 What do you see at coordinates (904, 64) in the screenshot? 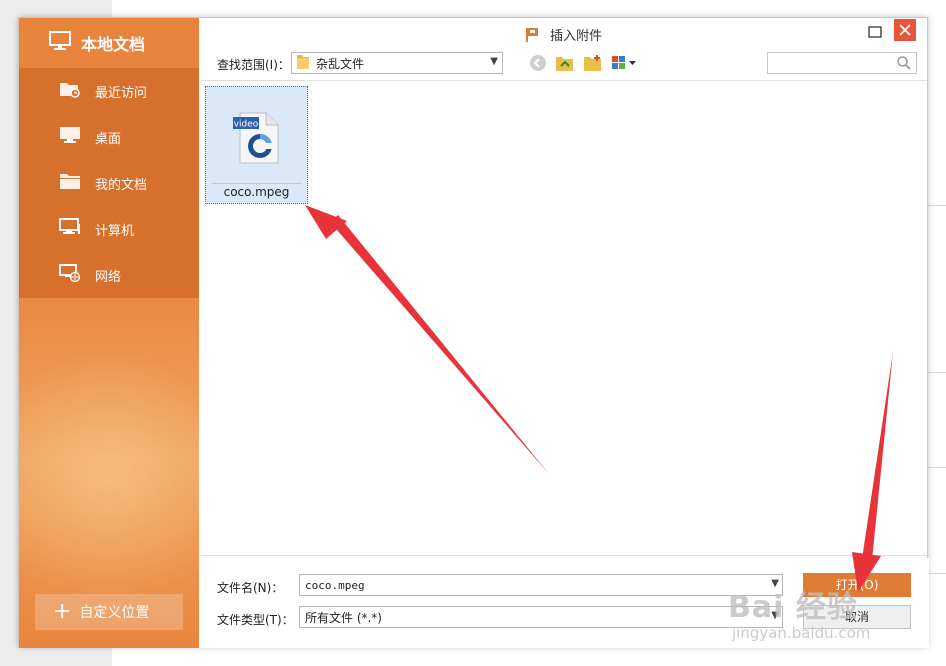
I see `search-icon` at bounding box center [904, 64].